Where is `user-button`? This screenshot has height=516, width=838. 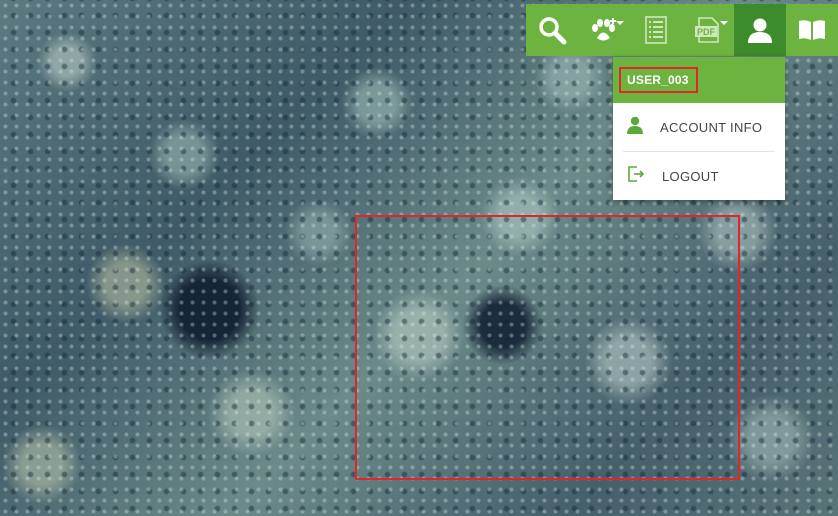 user-button is located at coordinates (760, 30).